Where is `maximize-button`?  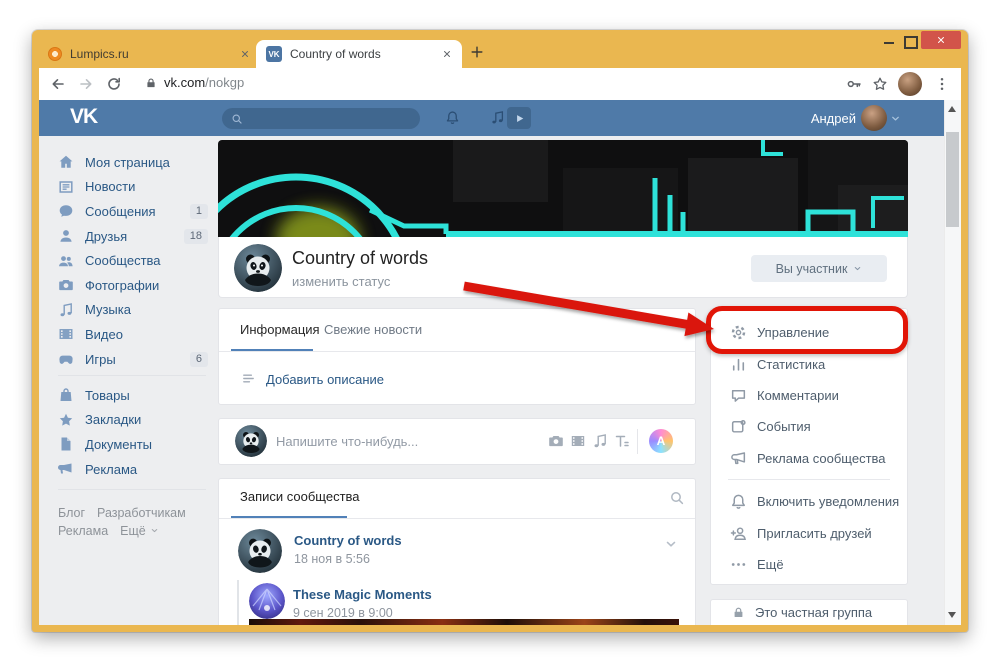
maximize-button is located at coordinates (911, 42).